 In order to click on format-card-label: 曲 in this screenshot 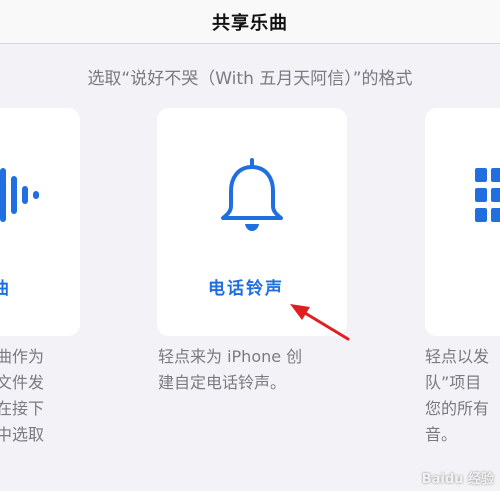, I will do `click(5, 289)`.